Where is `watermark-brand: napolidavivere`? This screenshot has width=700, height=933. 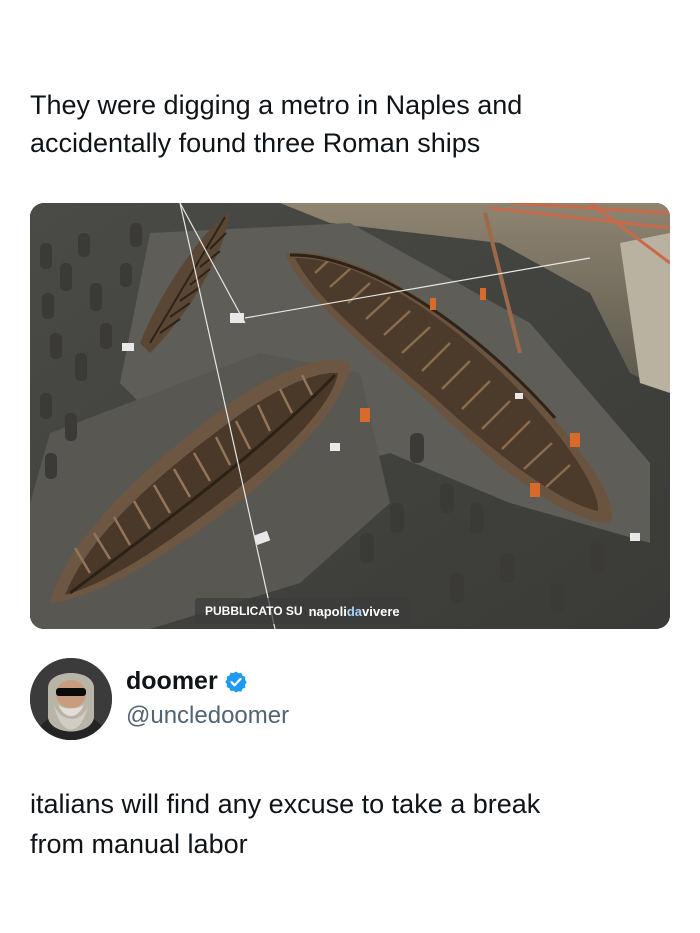
watermark-brand: napolidavivere is located at coordinates (354, 611).